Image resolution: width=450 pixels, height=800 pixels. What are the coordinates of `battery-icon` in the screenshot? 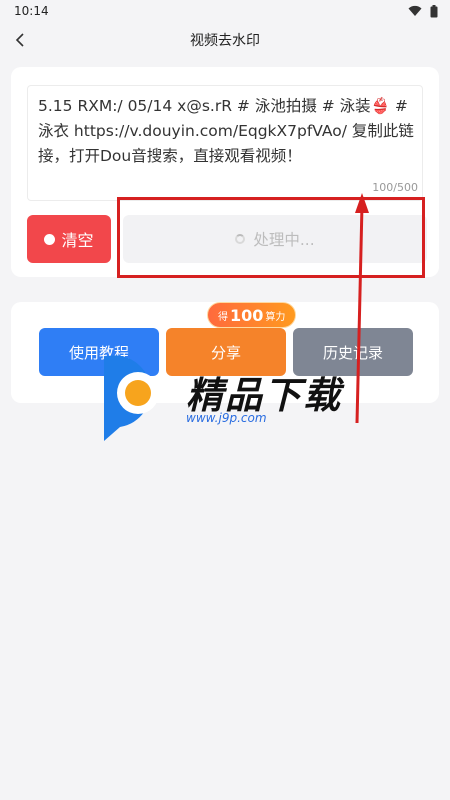 It's located at (434, 10).